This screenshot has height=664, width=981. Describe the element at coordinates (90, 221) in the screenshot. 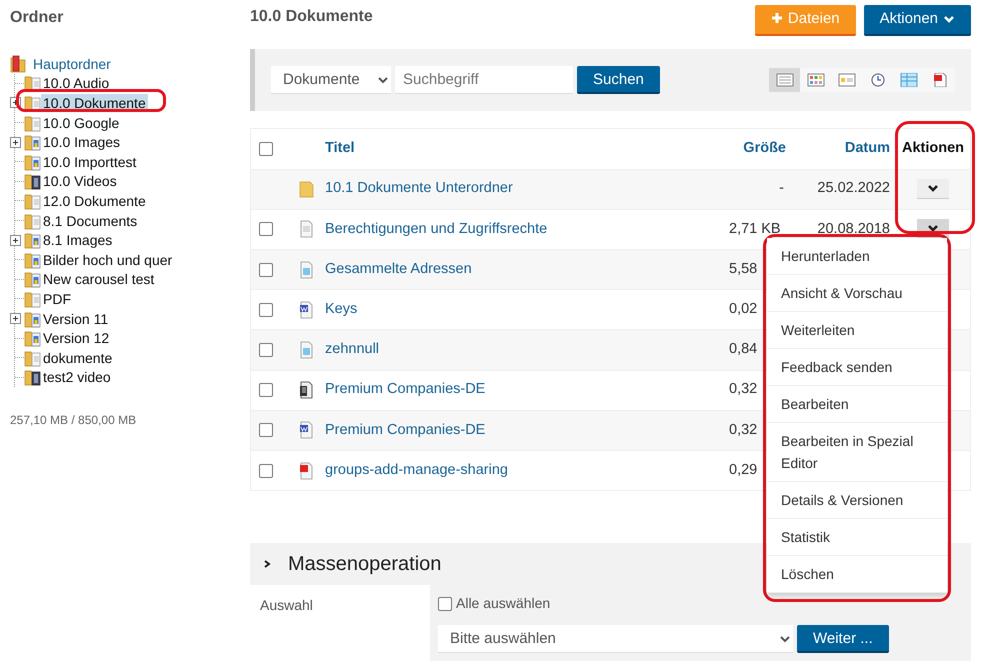

I see `tree-item: 8.1 Documents` at that location.